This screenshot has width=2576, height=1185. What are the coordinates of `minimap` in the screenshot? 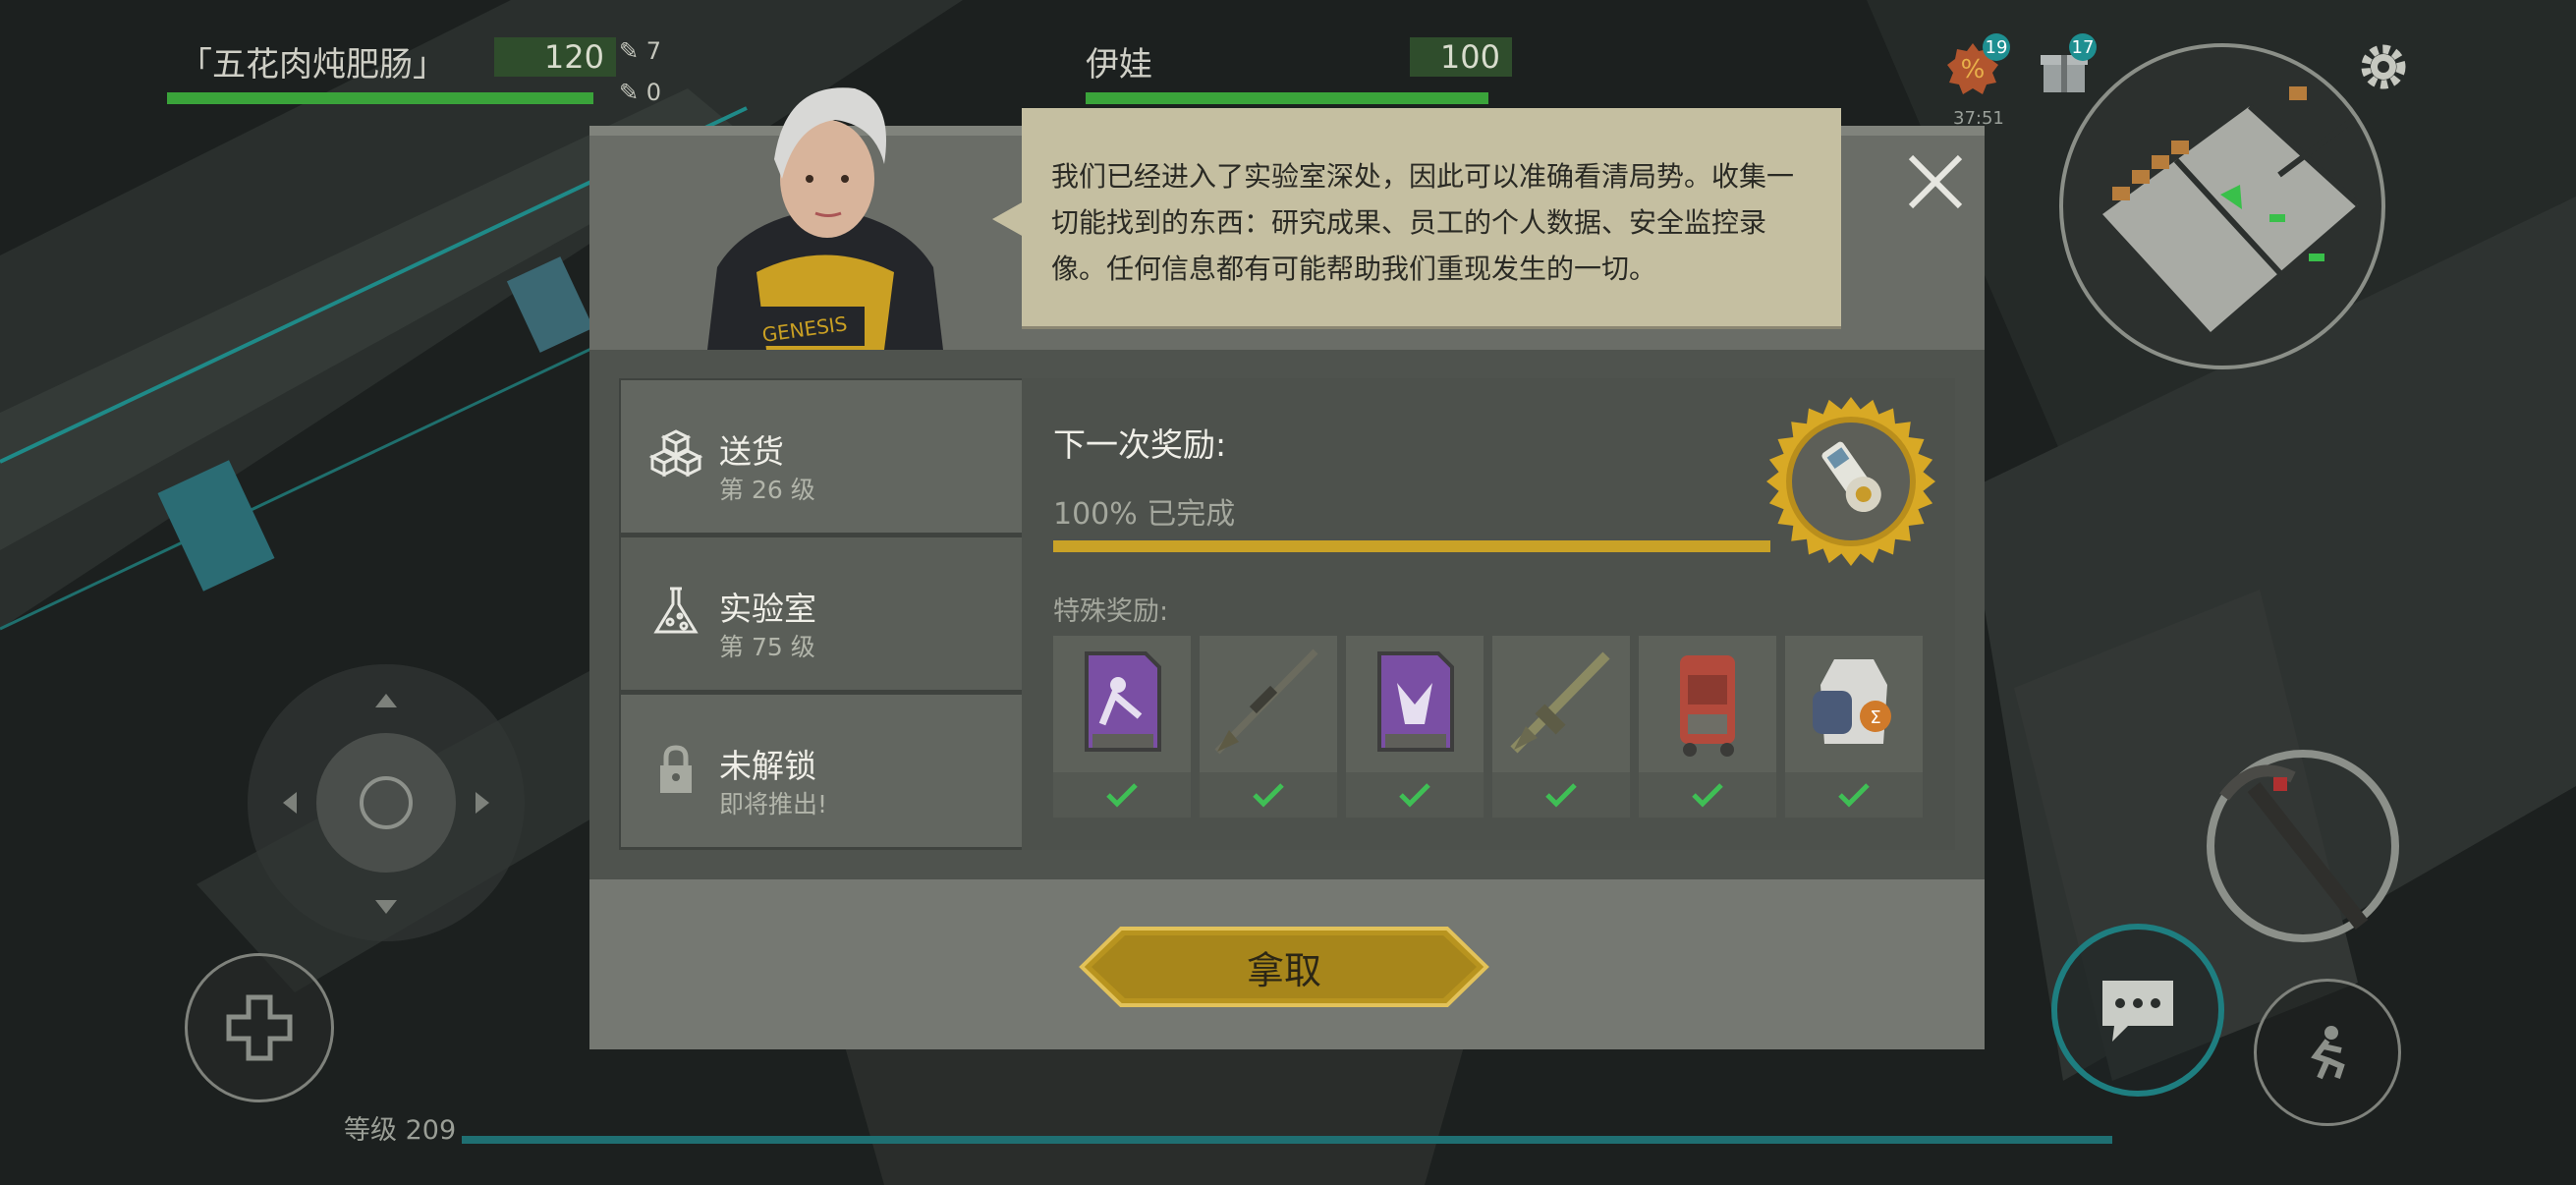 It's located at (2222, 206).